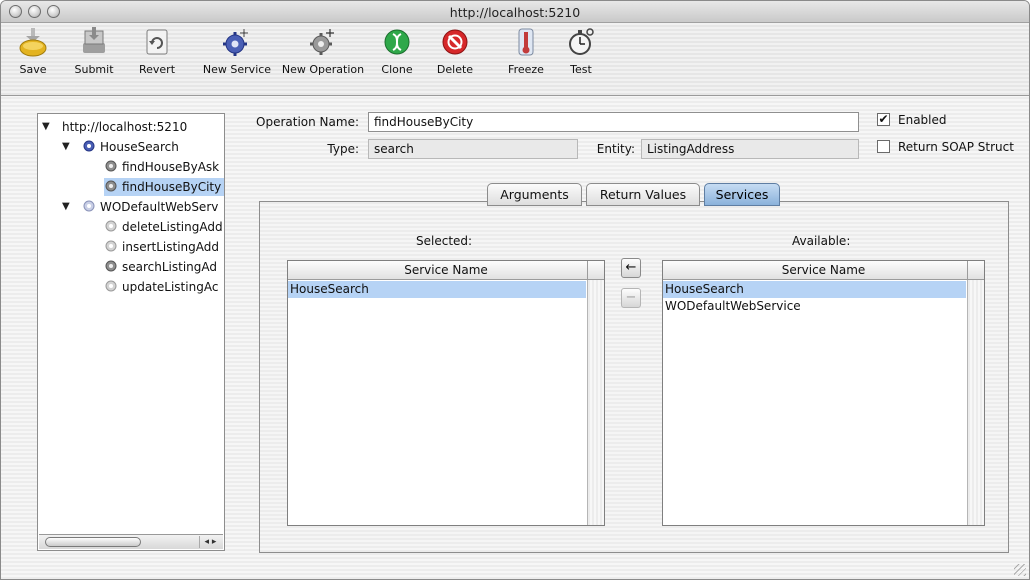 The height and width of the screenshot is (580, 1030). I want to click on delete-button: Delete, so click(455, 51).